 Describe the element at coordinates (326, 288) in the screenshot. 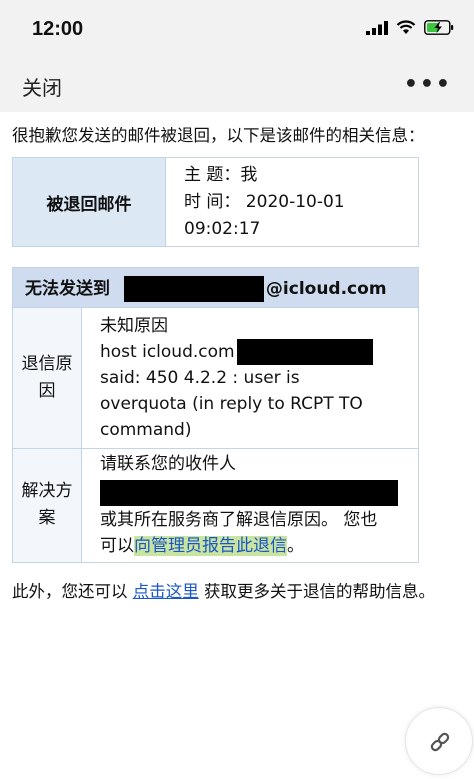

I see `failure-header-domain: @icloud.com` at that location.